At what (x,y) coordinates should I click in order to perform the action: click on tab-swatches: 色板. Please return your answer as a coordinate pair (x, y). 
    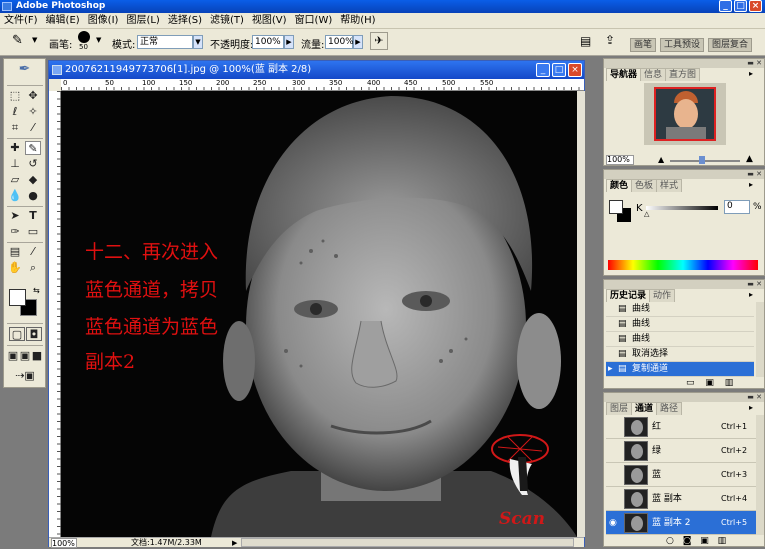
    Looking at the image, I should click on (644, 185).